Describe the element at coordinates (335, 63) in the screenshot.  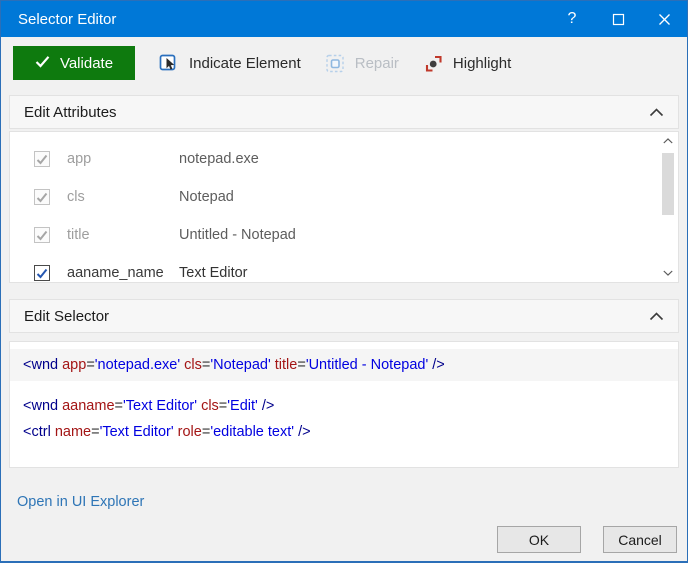
I see `repair-icon` at that location.